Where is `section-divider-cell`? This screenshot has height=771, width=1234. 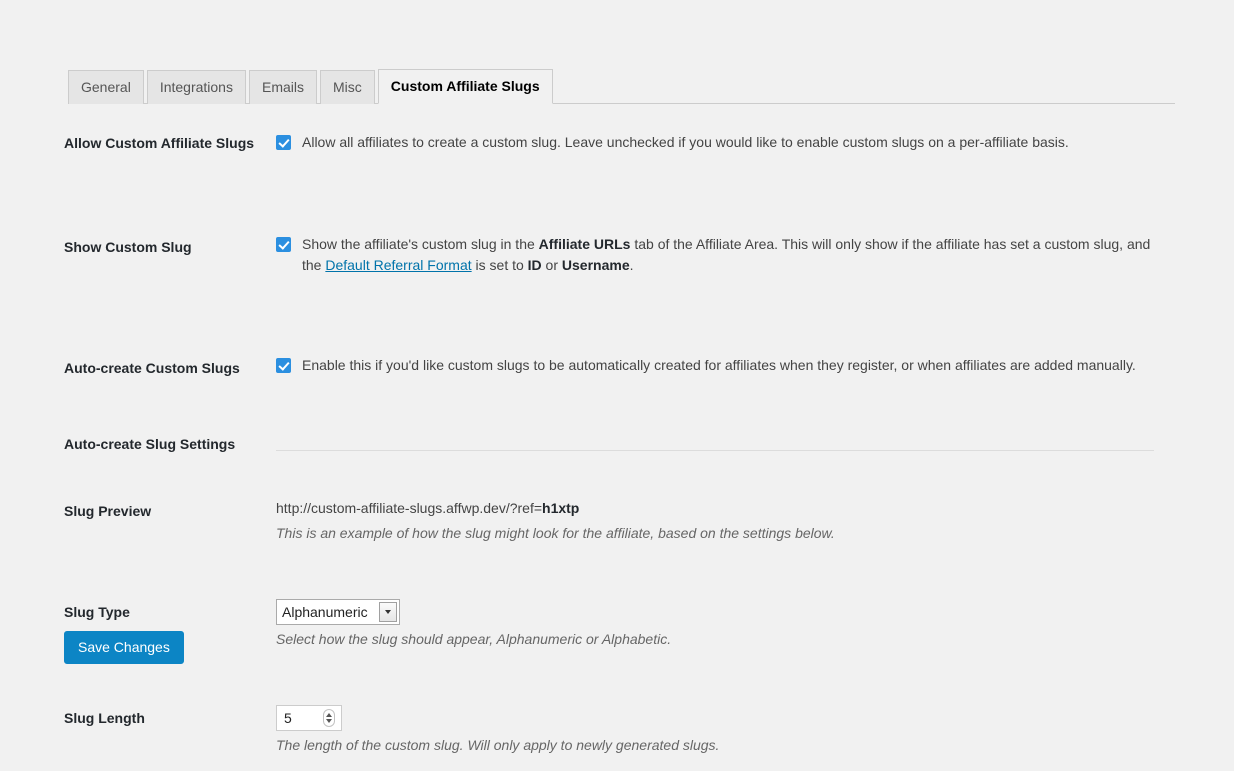
section-divider-cell is located at coordinates (720, 428).